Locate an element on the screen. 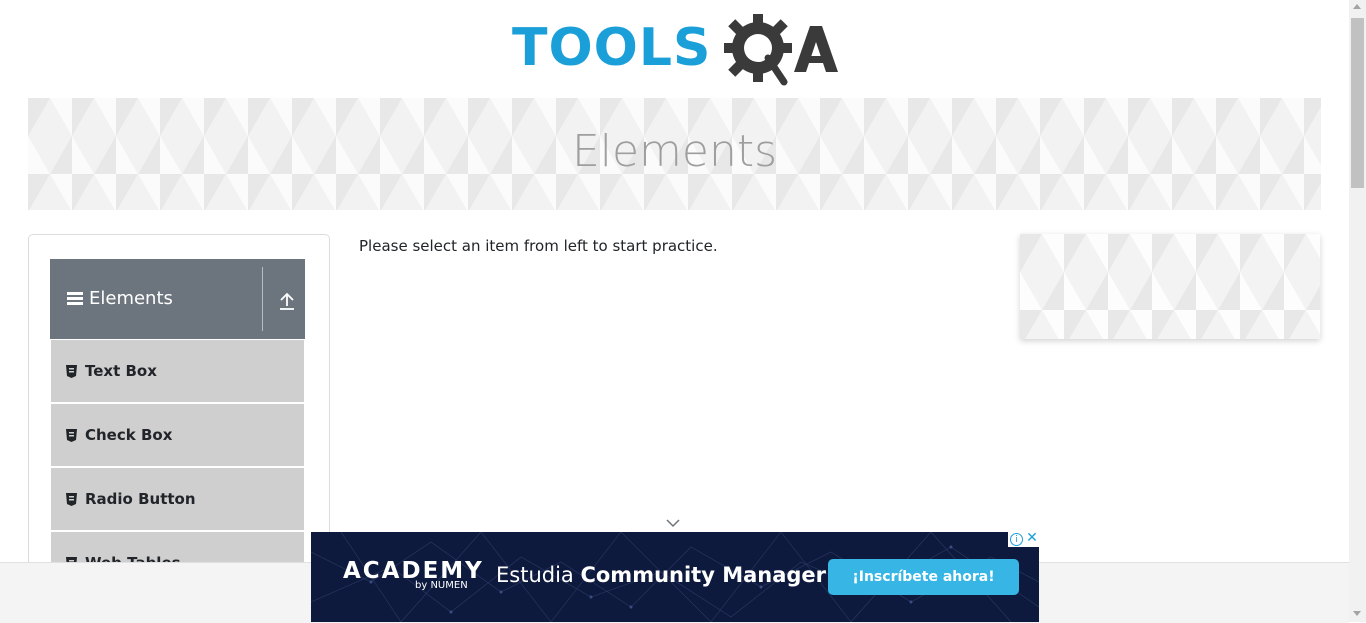 The width and height of the screenshot is (1366, 623). page-title: Elements is located at coordinates (674, 151).